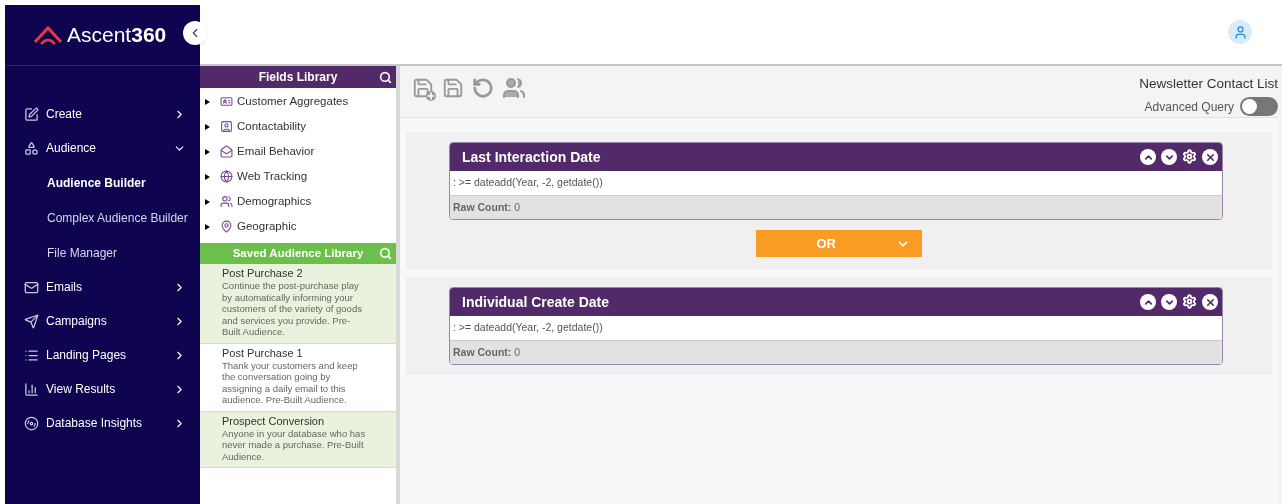 This screenshot has width=1282, height=504. I want to click on panel-title: Saved Audience Library, so click(298, 253).